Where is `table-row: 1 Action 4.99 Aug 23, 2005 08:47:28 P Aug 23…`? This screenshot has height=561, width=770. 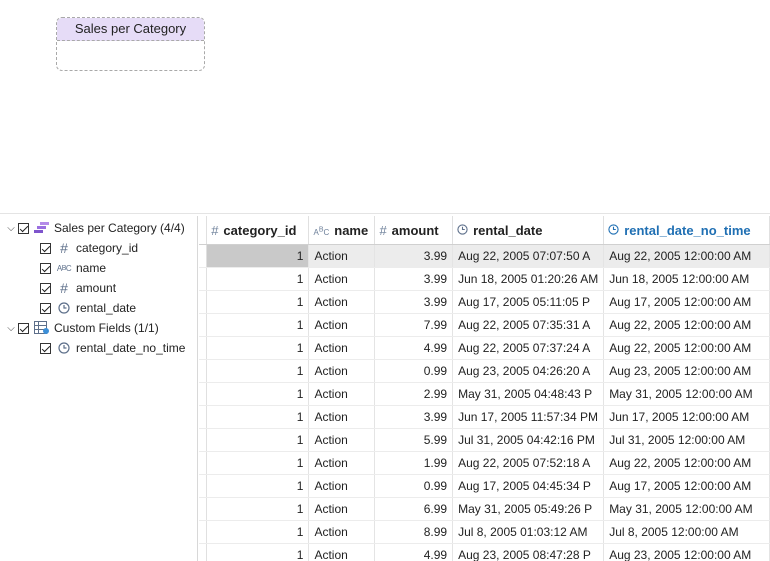 table-row: 1 Action 4.99 Aug 23, 2005 08:47:28 P Aug 23… is located at coordinates (484, 552).